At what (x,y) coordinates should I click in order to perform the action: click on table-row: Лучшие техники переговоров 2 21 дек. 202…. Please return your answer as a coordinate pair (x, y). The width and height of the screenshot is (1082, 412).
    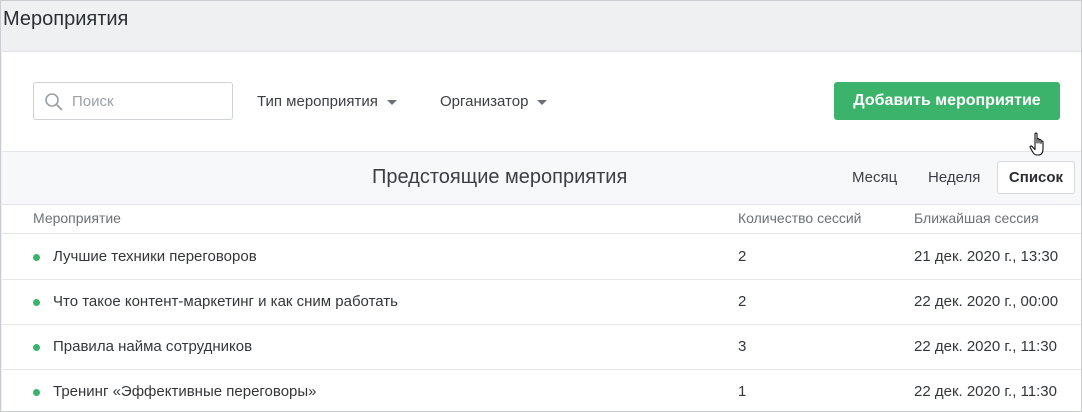
    Looking at the image, I should click on (541, 257).